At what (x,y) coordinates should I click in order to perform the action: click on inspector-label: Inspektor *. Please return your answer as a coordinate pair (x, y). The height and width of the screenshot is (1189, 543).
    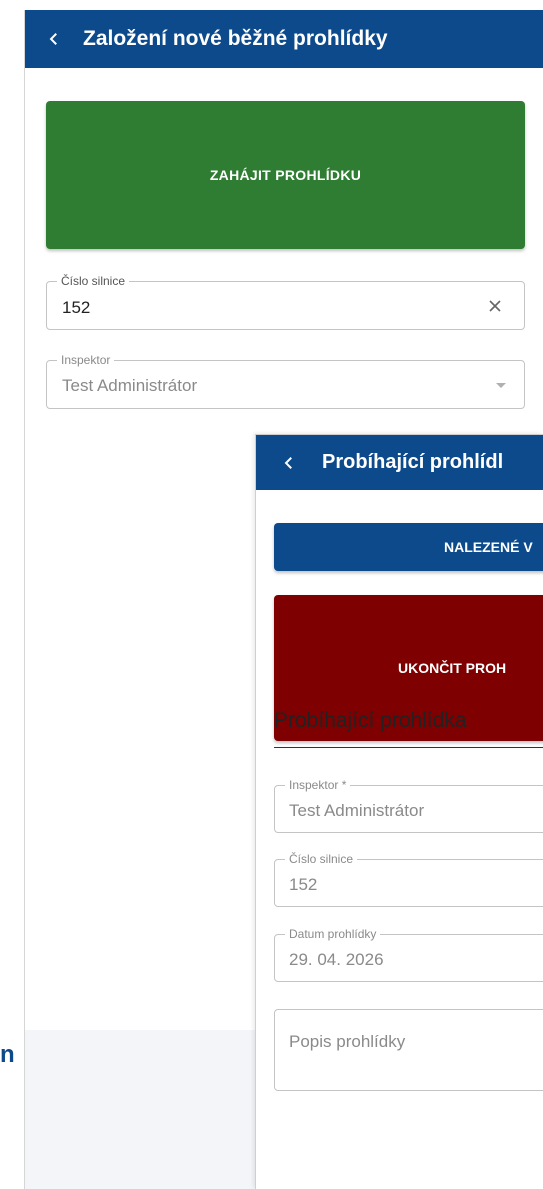
    Looking at the image, I should click on (318, 785).